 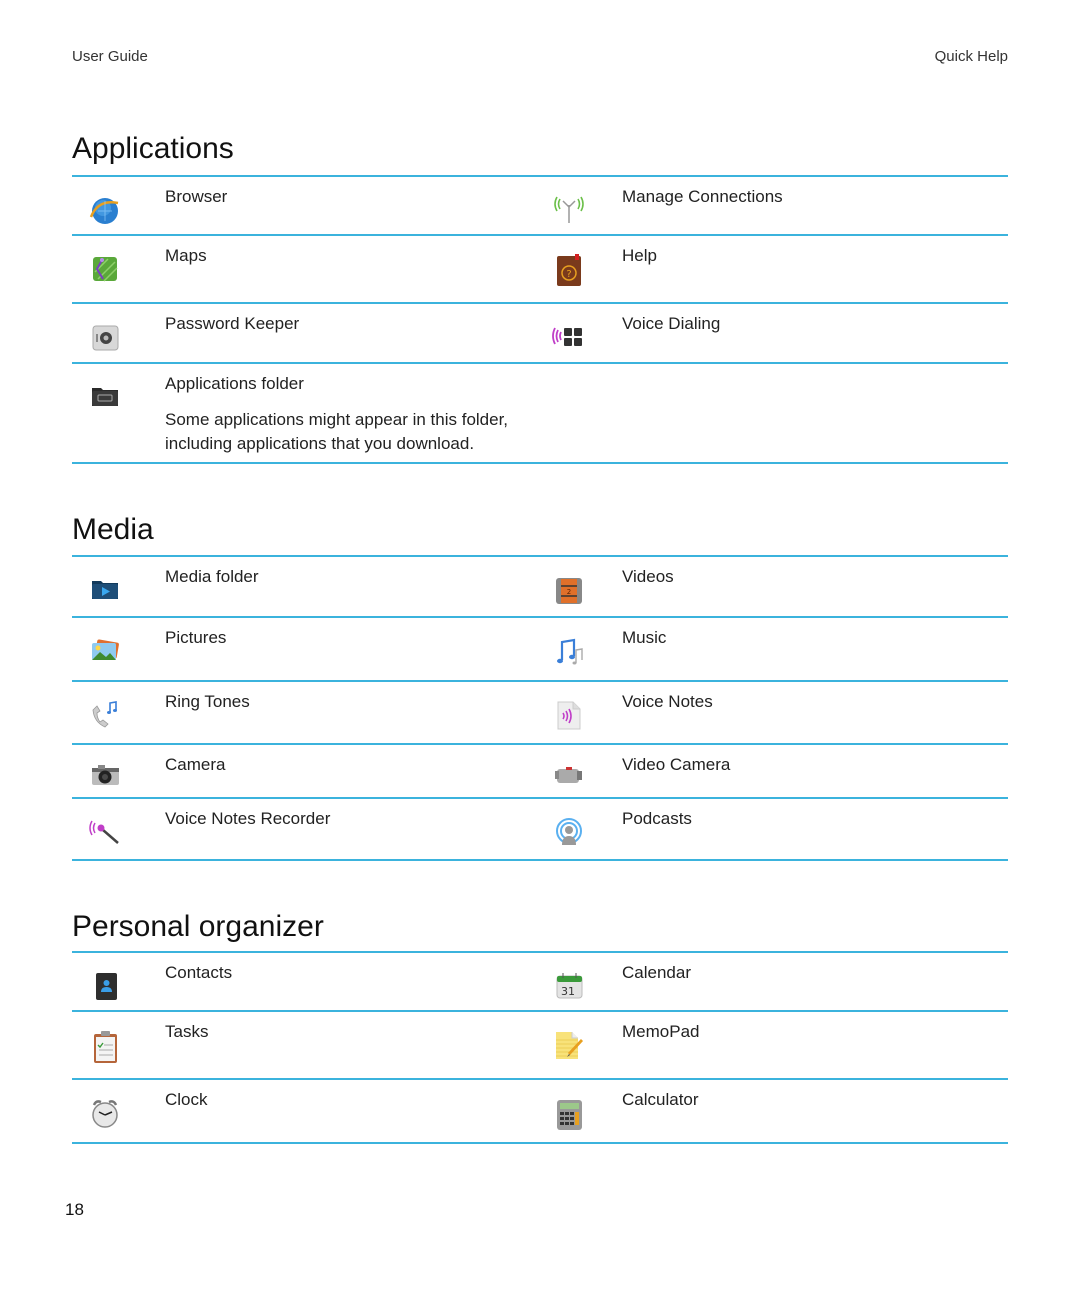 I want to click on app-entry-voice-notes: Voice Notes, so click(x=774, y=712).